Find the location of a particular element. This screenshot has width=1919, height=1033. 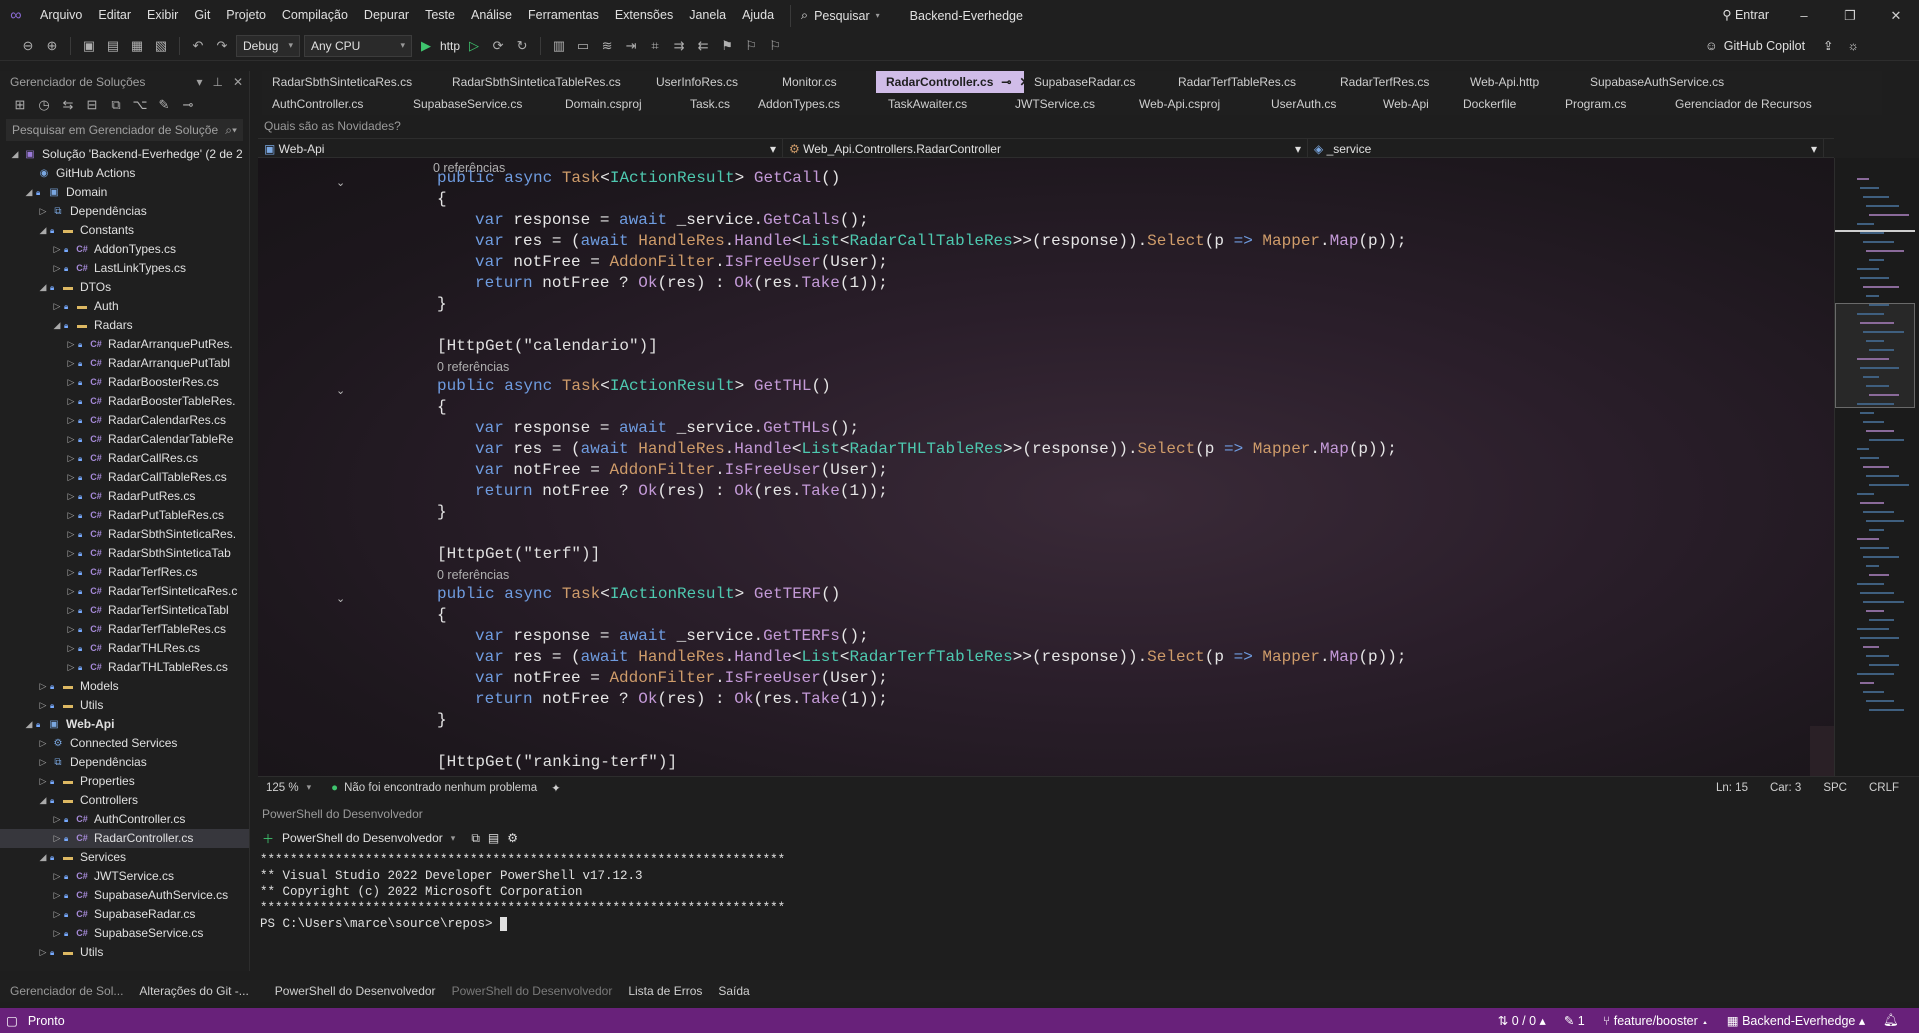

settings-gear-icon: ⚙ is located at coordinates (512, 838).